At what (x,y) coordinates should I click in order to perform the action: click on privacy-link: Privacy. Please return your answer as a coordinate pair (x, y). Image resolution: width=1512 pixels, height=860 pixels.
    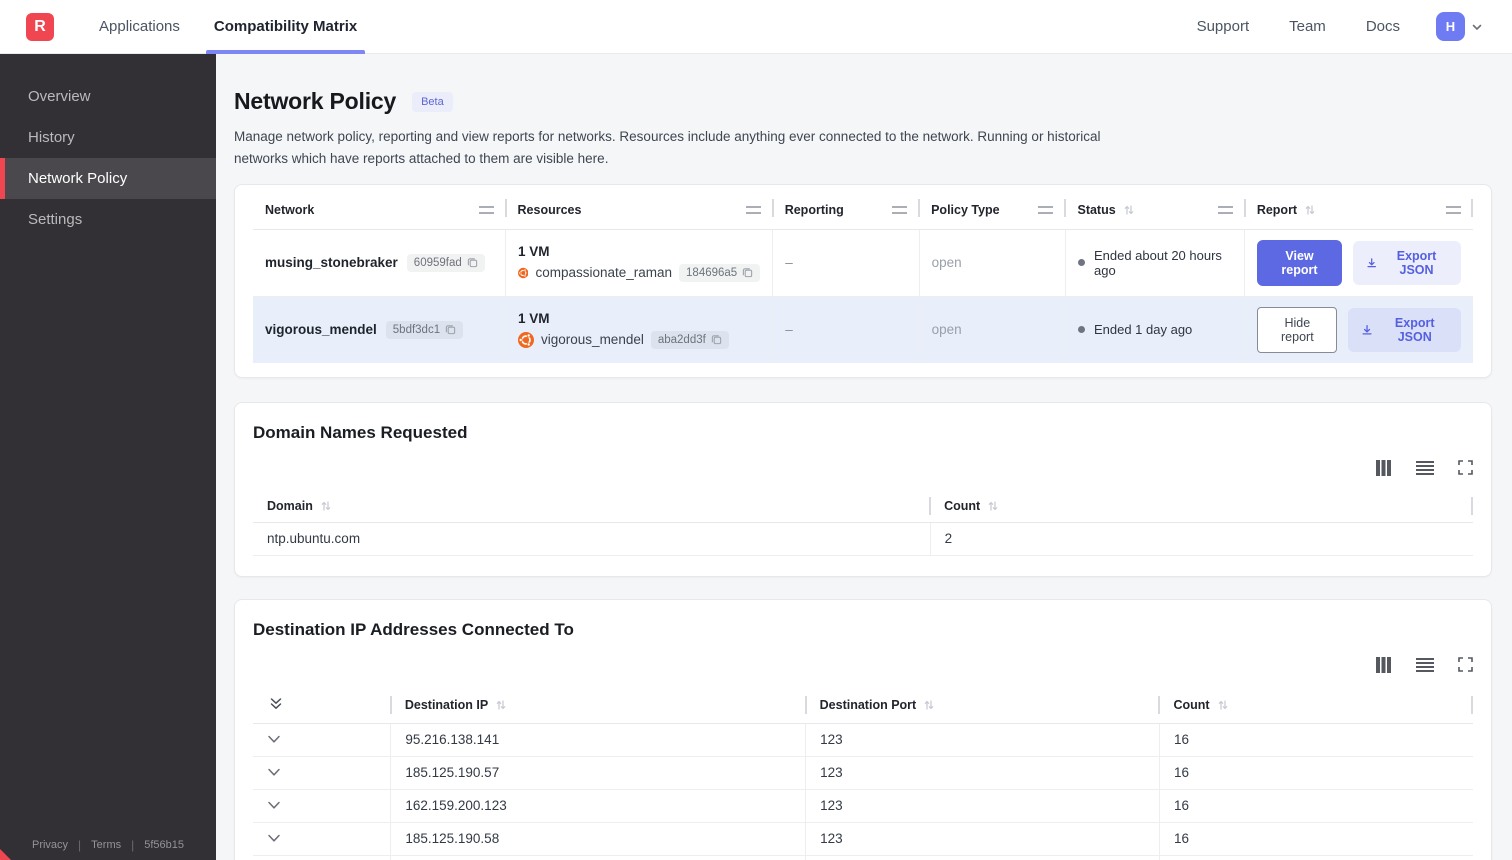
    Looking at the image, I should click on (50, 845).